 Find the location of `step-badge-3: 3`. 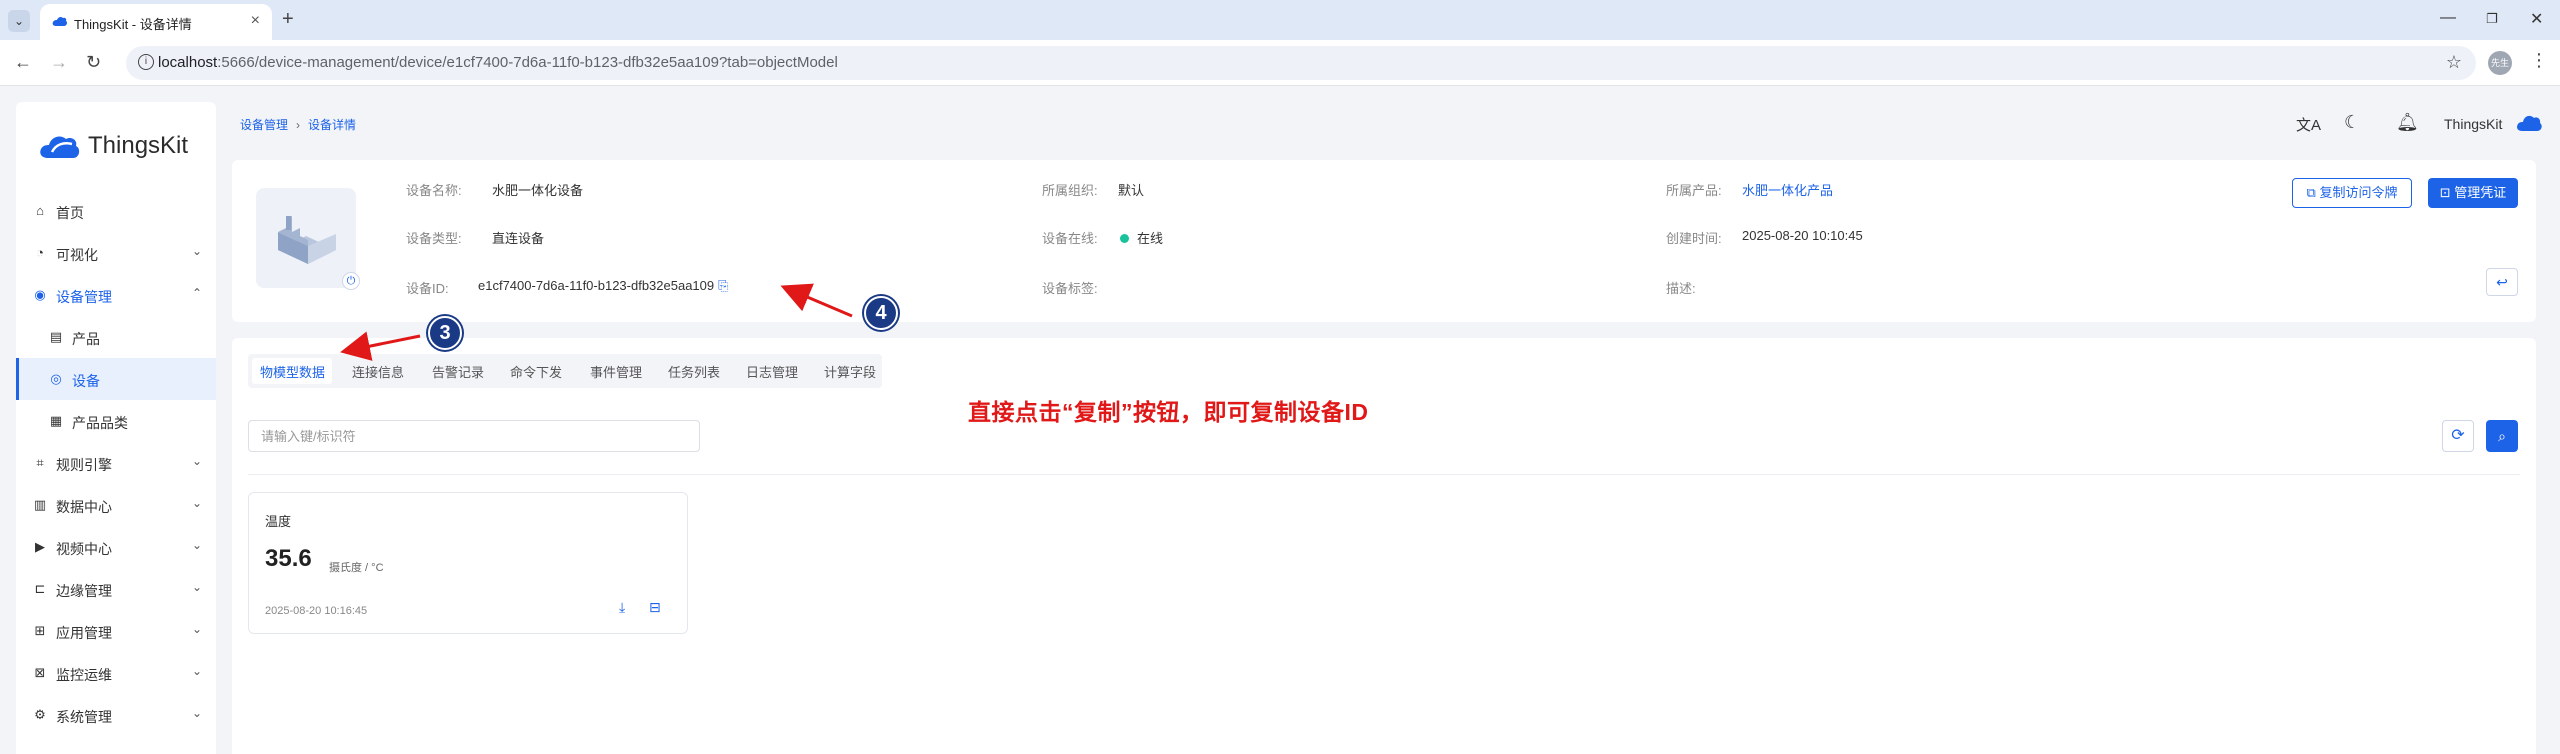

step-badge-3: 3 is located at coordinates (445, 333).